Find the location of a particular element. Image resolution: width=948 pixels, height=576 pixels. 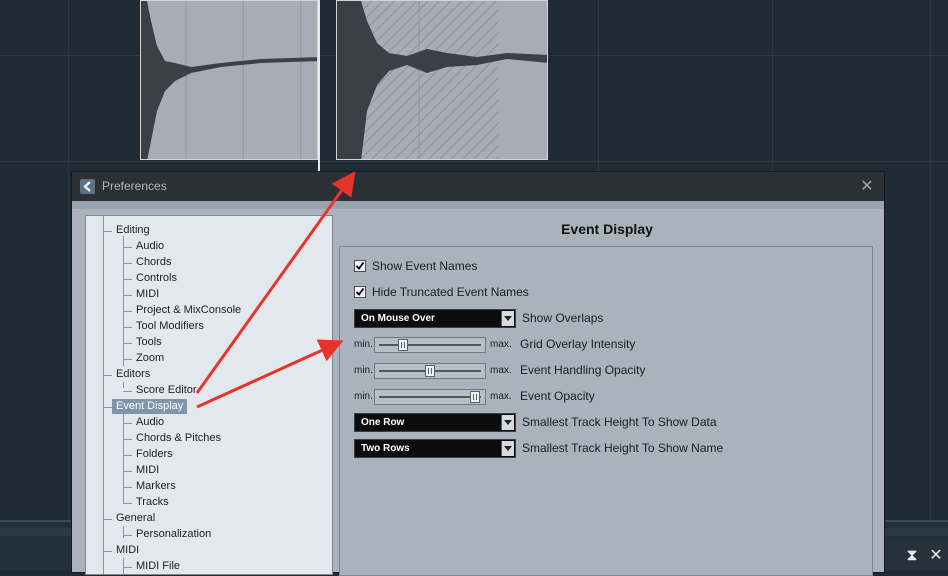

waveform-left is located at coordinates (229, 80).